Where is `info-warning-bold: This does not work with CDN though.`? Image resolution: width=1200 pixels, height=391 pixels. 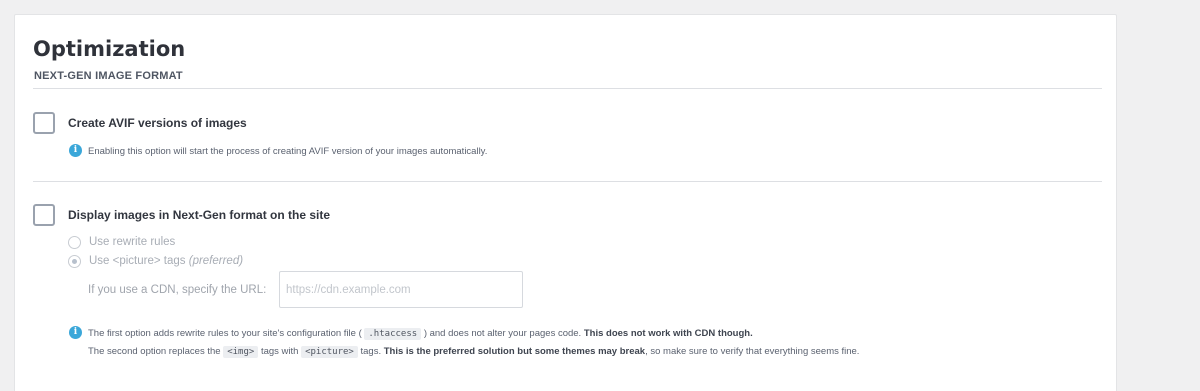 info-warning-bold: This does not work with CDN though. is located at coordinates (668, 333).